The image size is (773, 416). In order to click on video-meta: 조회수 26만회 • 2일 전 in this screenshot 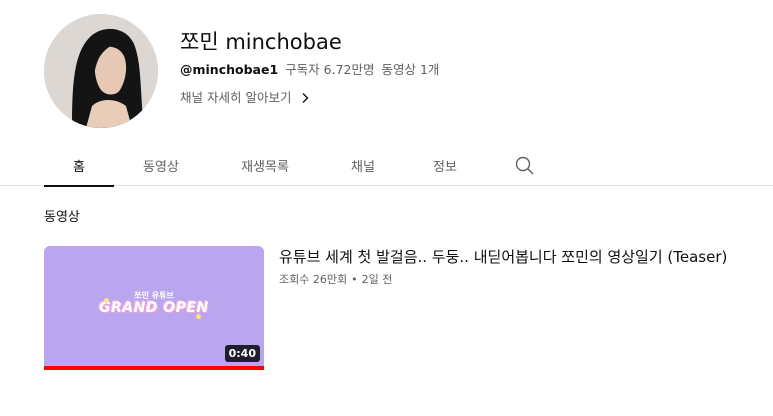, I will do `click(514, 279)`.